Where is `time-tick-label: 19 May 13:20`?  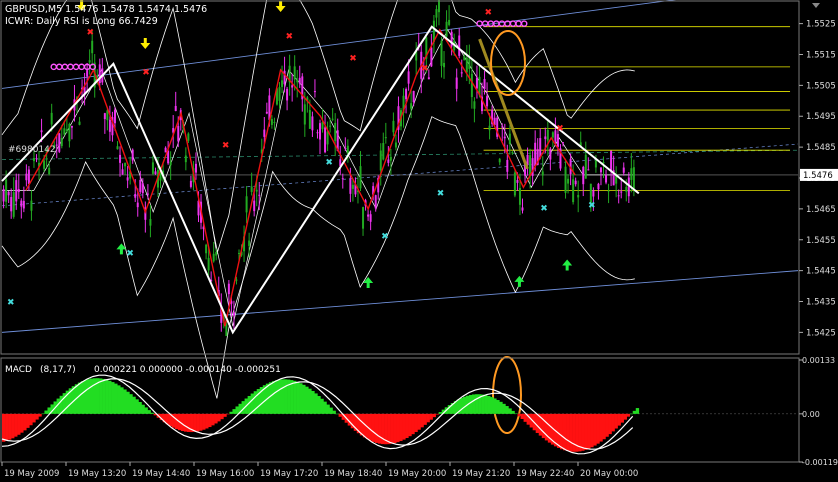 time-tick-label: 19 May 13:20 is located at coordinates (97, 474).